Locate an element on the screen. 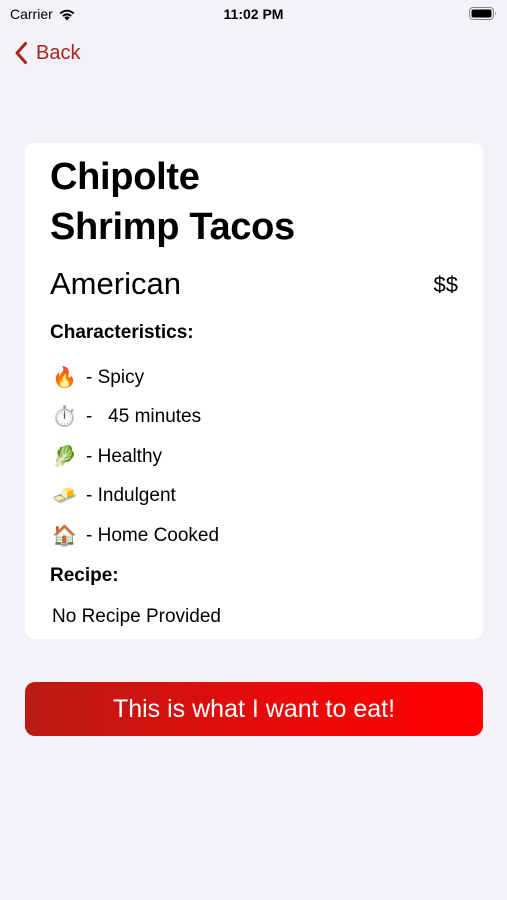 The image size is (507, 900). characteristic-label: - 45 minutes is located at coordinates (144, 417).